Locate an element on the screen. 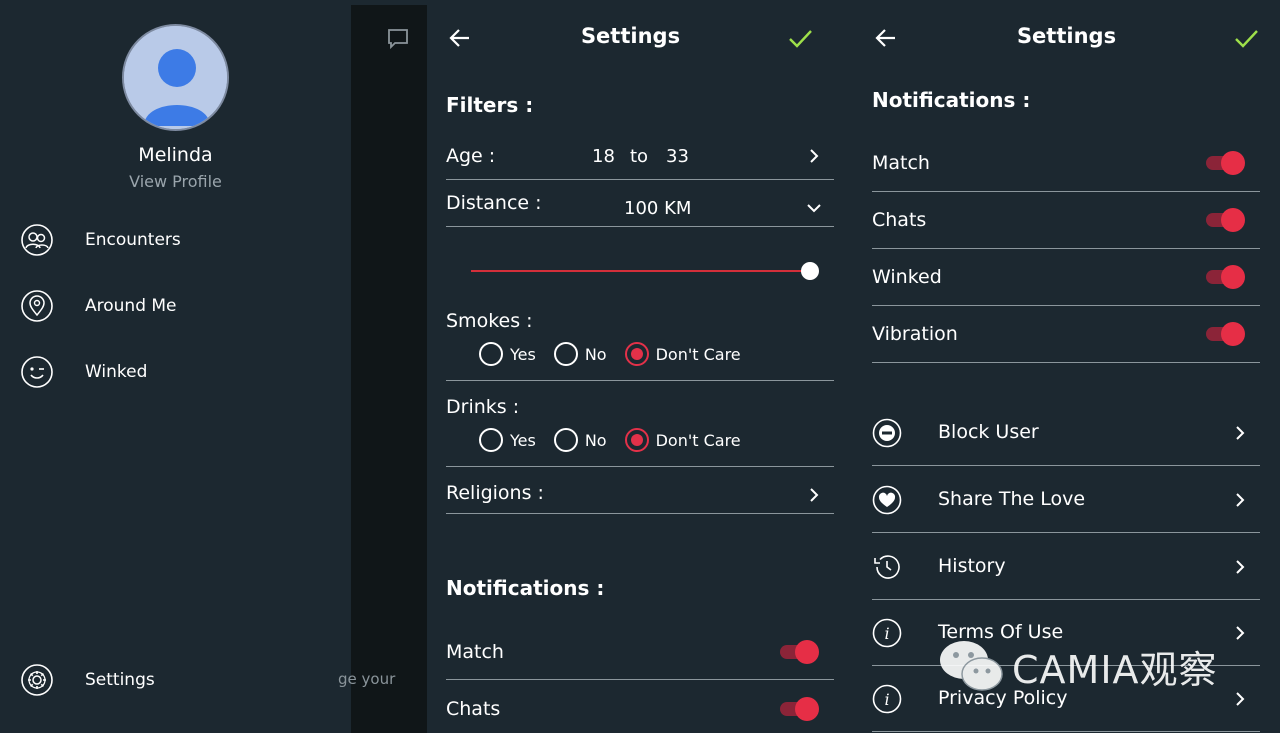 The height and width of the screenshot is (733, 1280). gear-icon is located at coordinates (37, 680).